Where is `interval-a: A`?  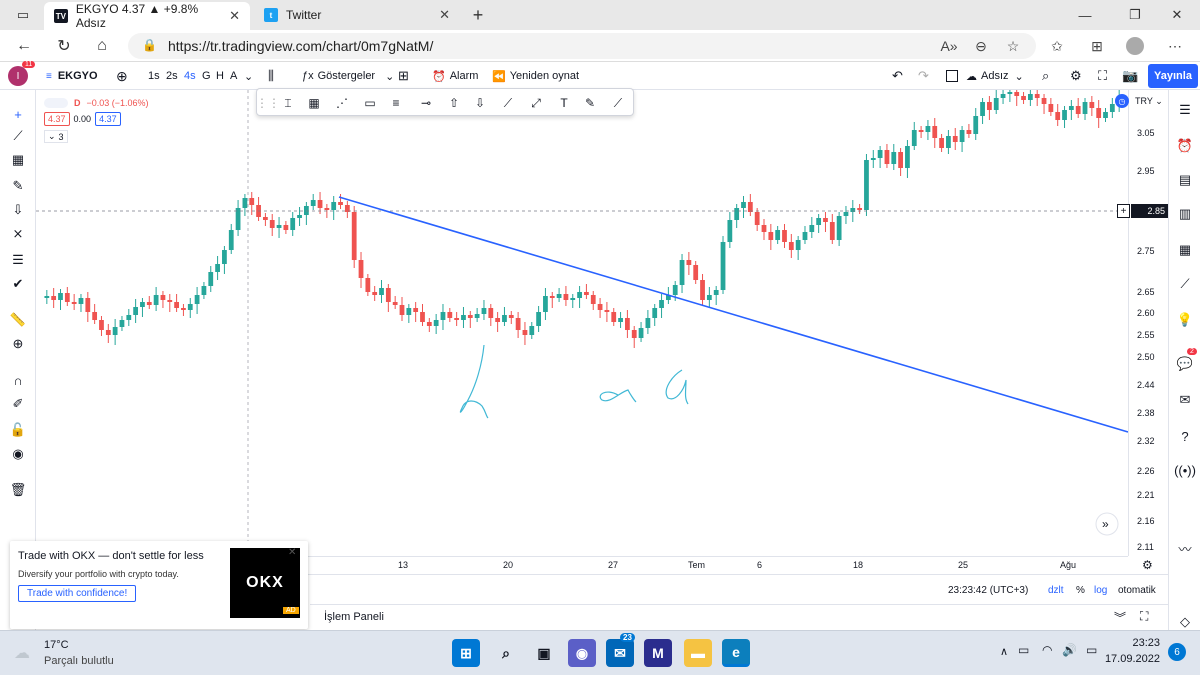
interval-a: A is located at coordinates (233, 76).